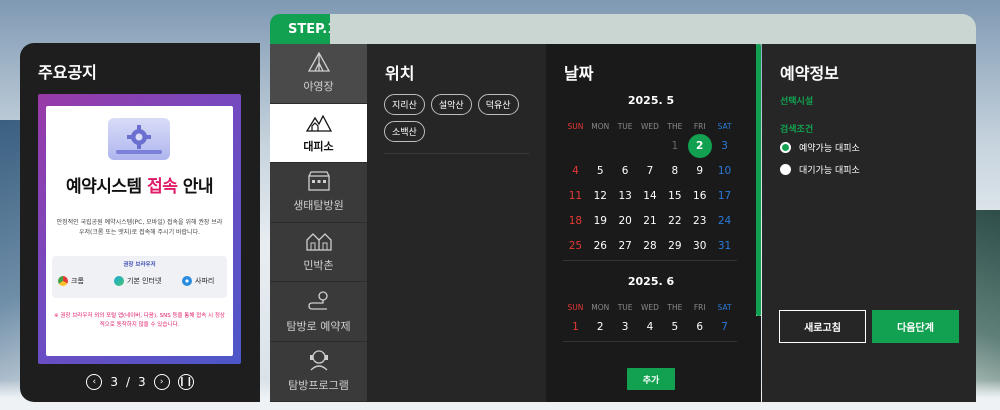 Image resolution: width=1000 pixels, height=410 pixels. Describe the element at coordinates (797, 102) in the screenshot. I see `selected-facility-label: 선택시설` at that location.